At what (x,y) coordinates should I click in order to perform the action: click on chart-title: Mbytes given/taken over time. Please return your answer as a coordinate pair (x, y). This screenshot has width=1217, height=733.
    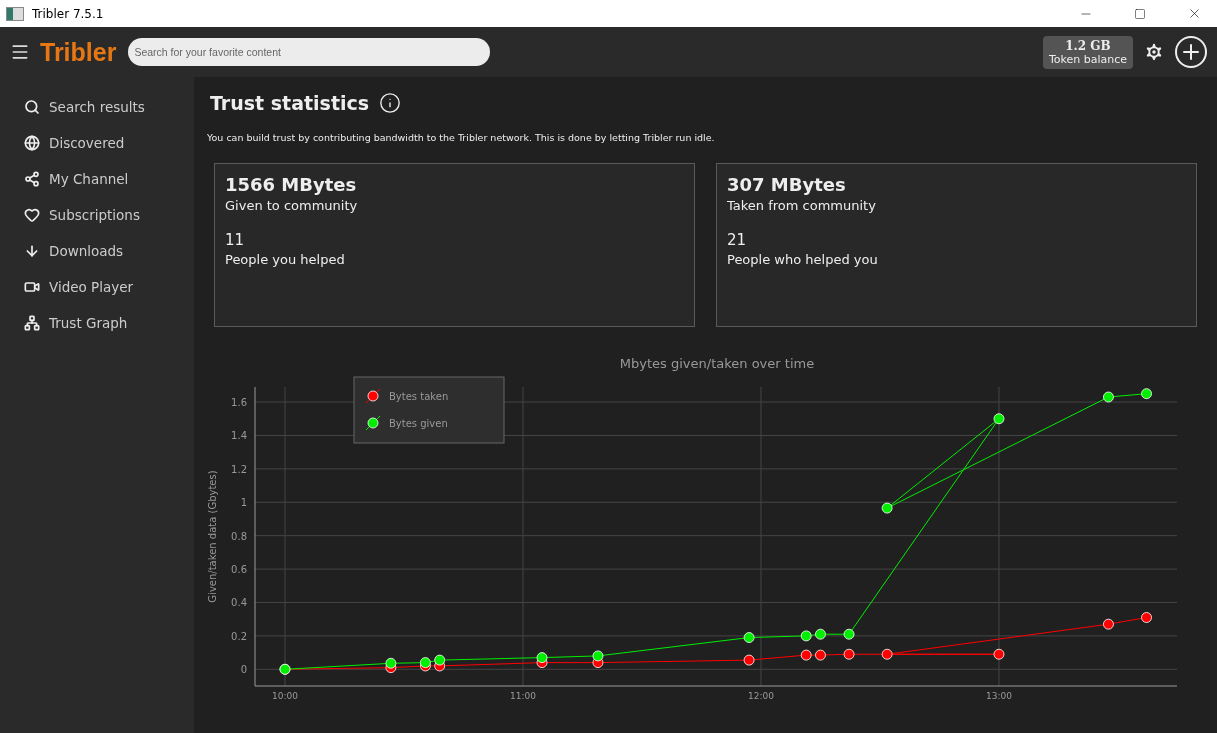
    Looking at the image, I should click on (717, 363).